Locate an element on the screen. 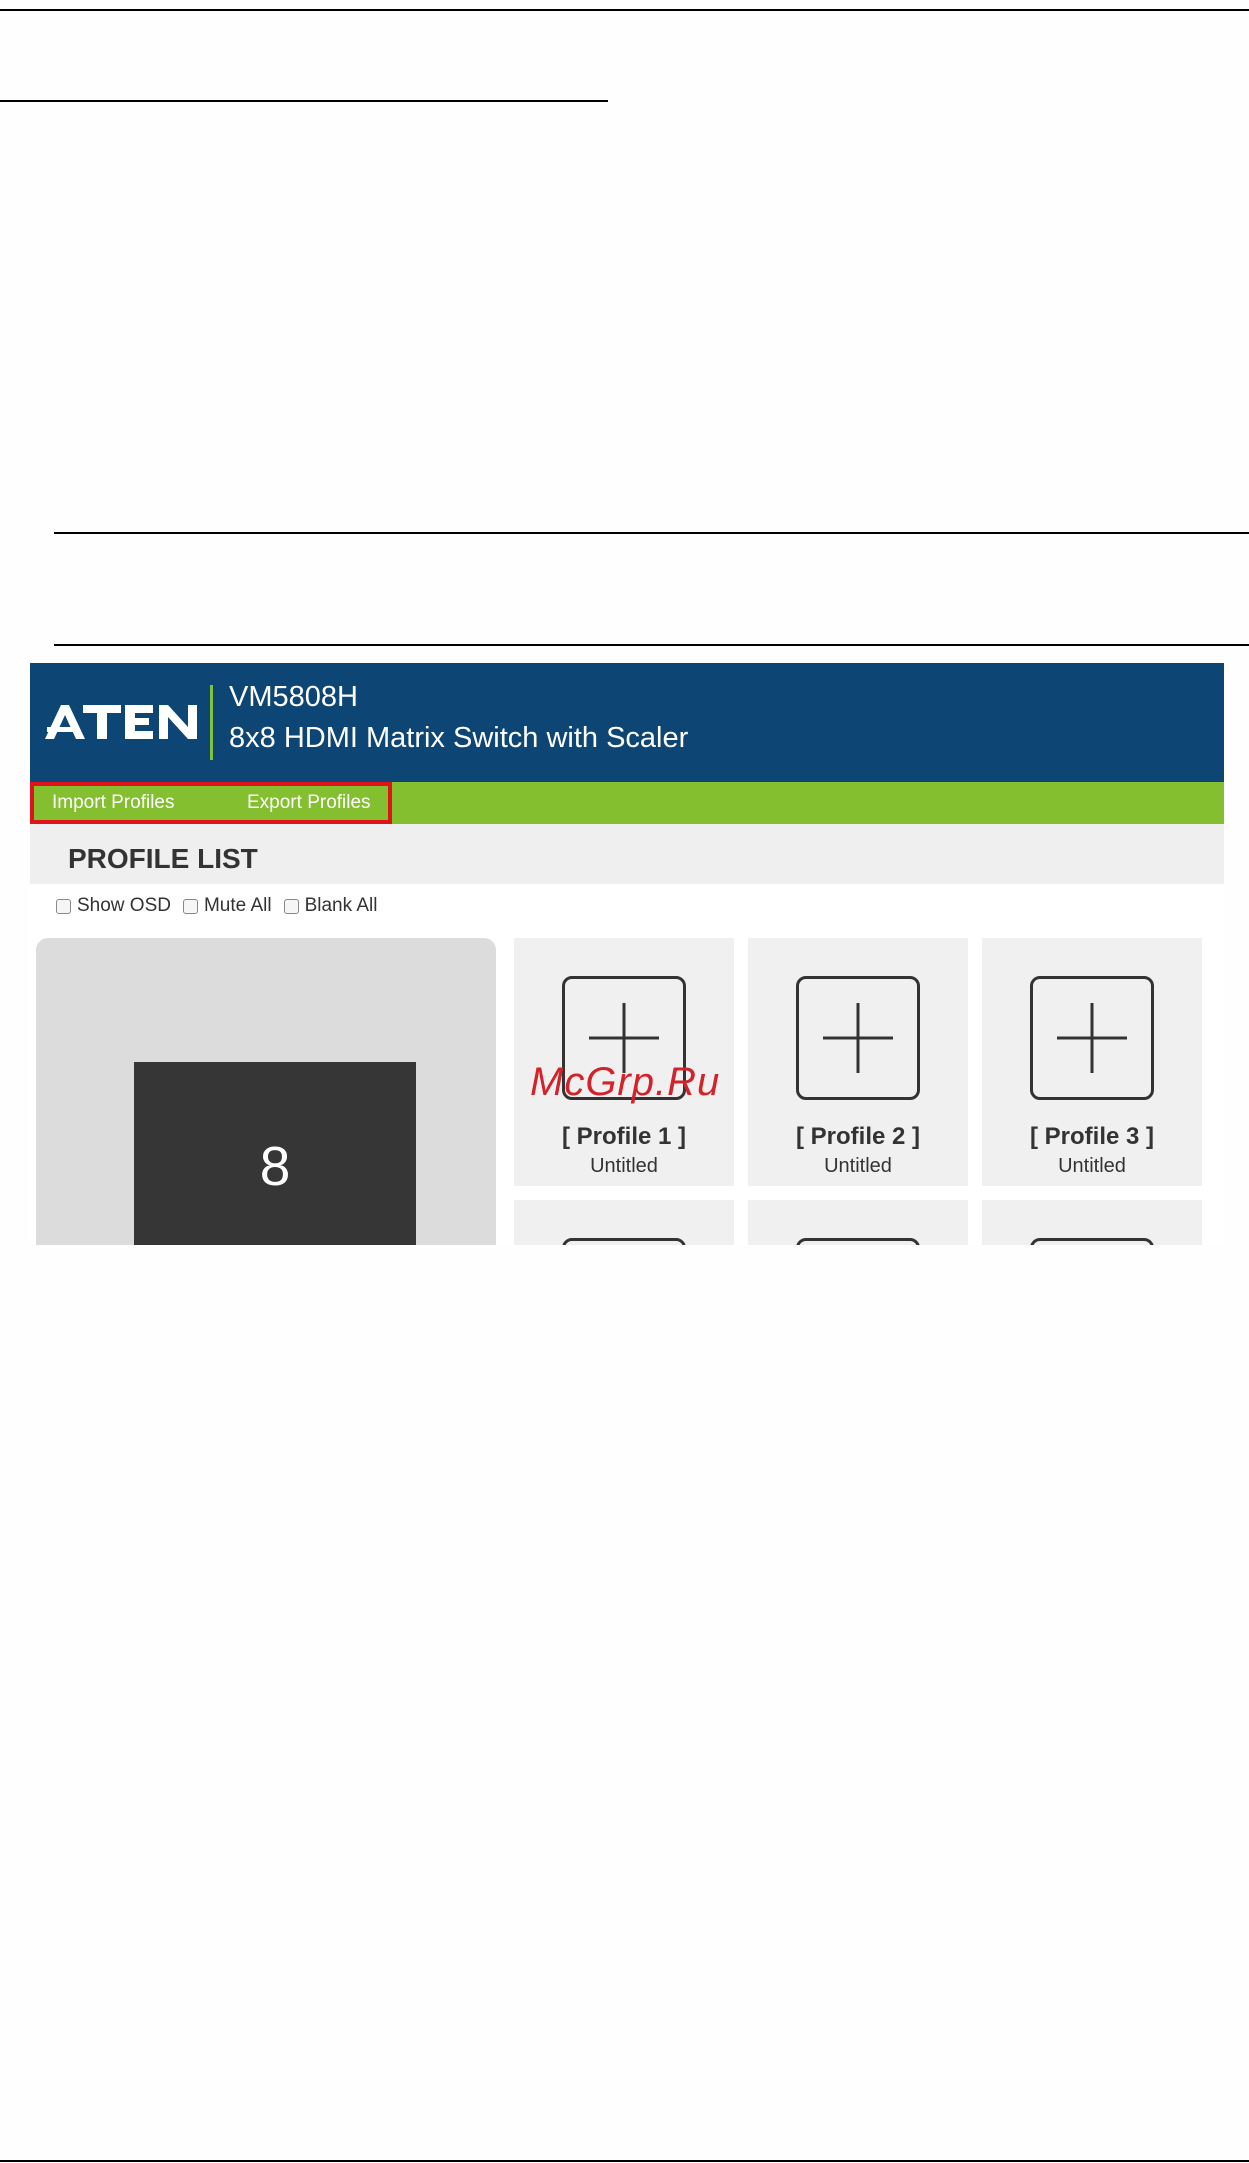 Image resolution: width=1249 pixels, height=2163 pixels. export-profiles-menu-item: Export Profiles is located at coordinates (309, 803).